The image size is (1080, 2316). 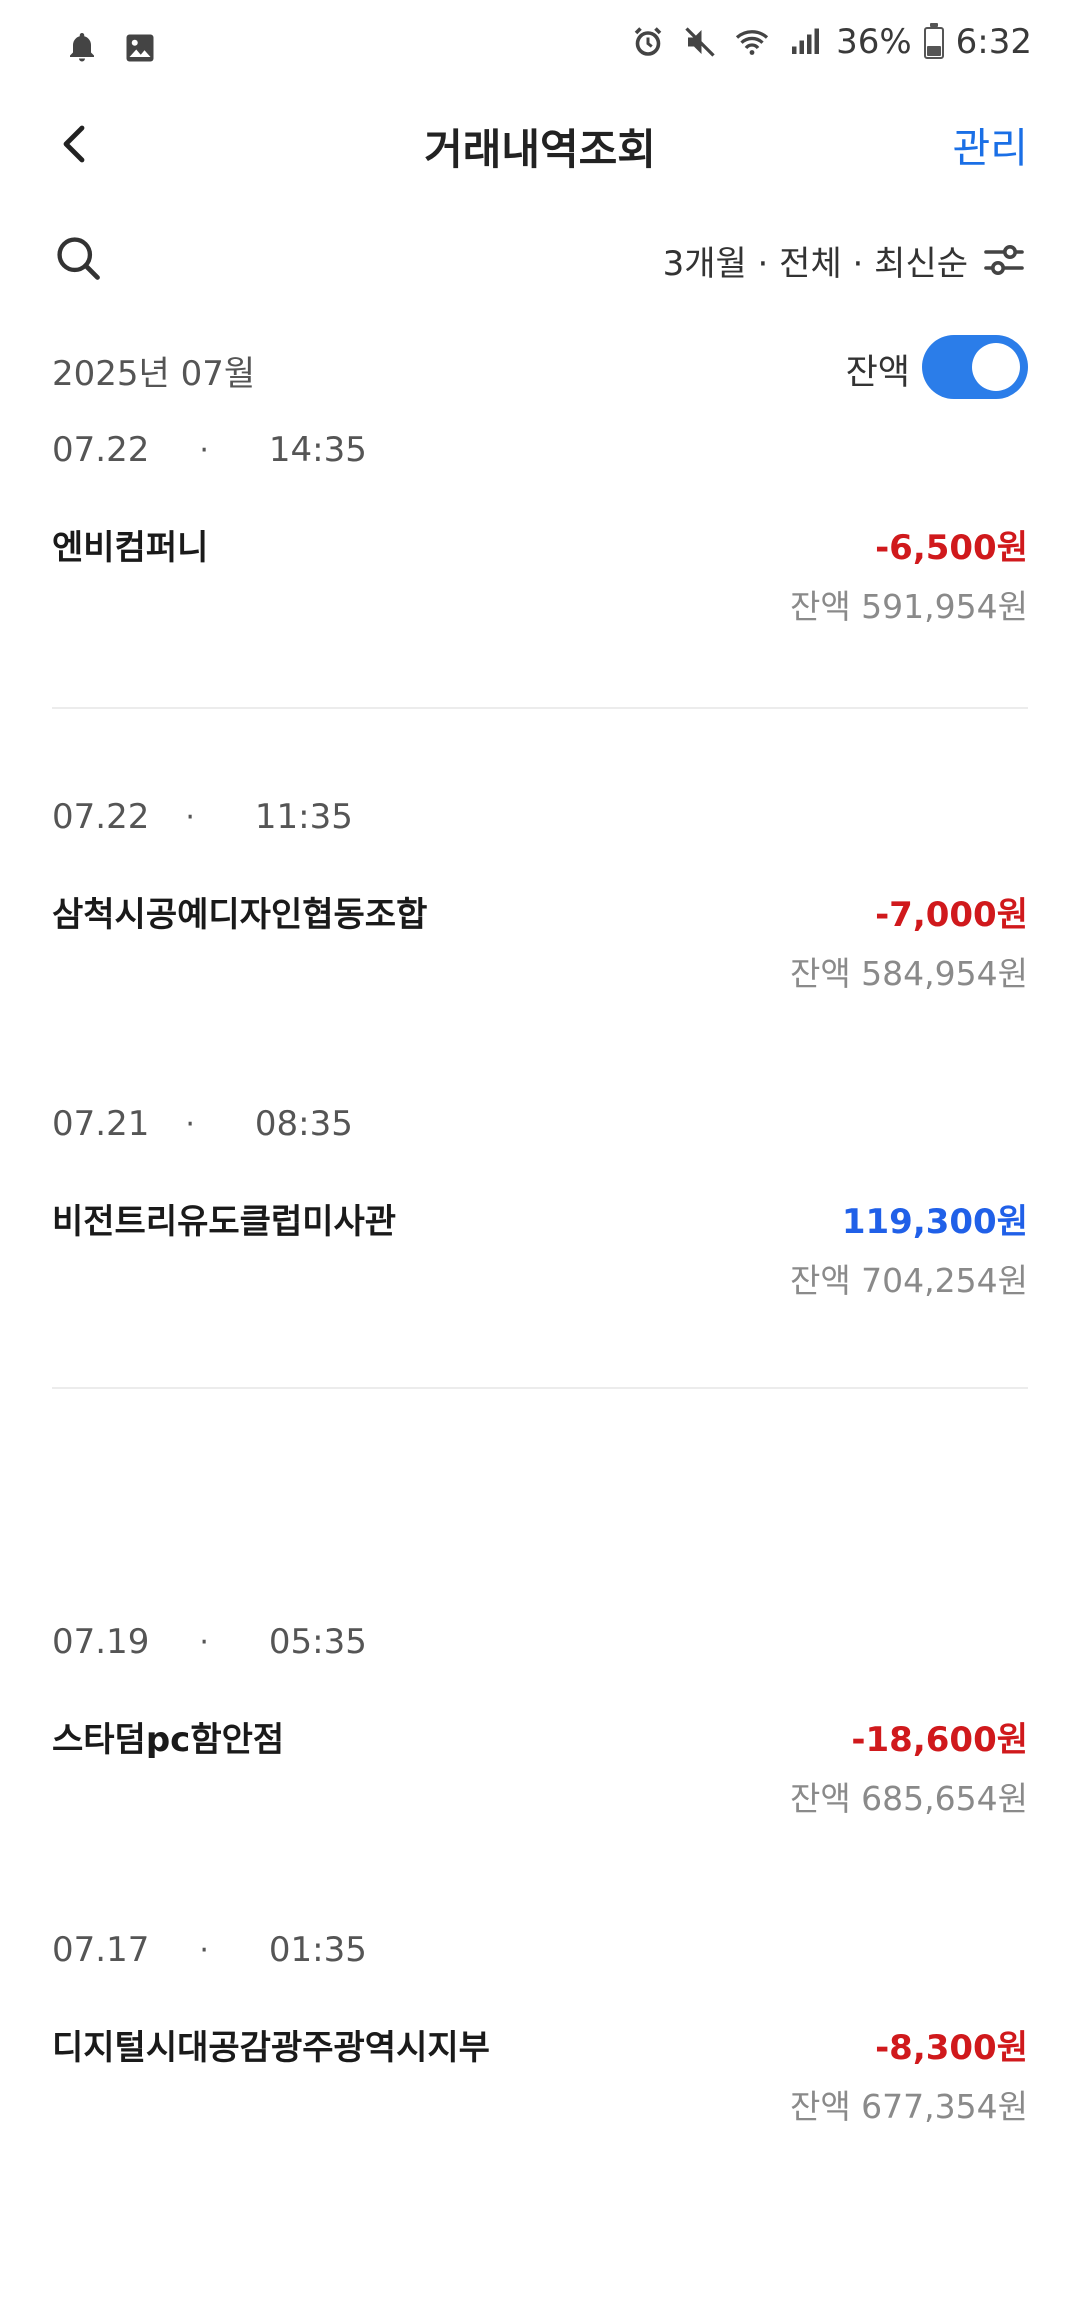 I want to click on status-bar: 36% 6:32, so click(x=540, y=48).